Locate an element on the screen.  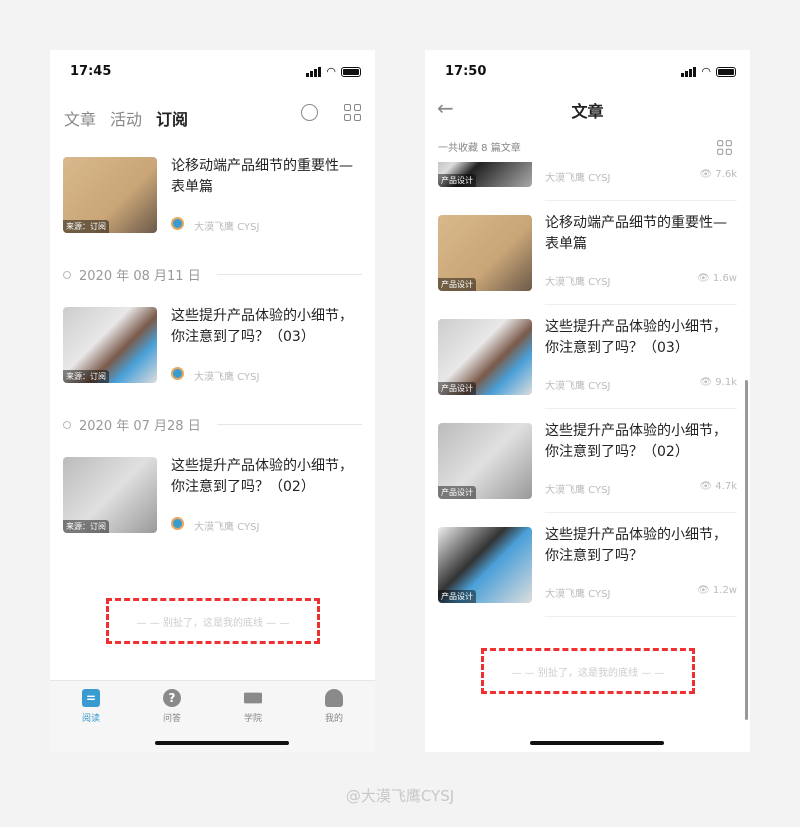
reading-icon: = is located at coordinates (91, 698).